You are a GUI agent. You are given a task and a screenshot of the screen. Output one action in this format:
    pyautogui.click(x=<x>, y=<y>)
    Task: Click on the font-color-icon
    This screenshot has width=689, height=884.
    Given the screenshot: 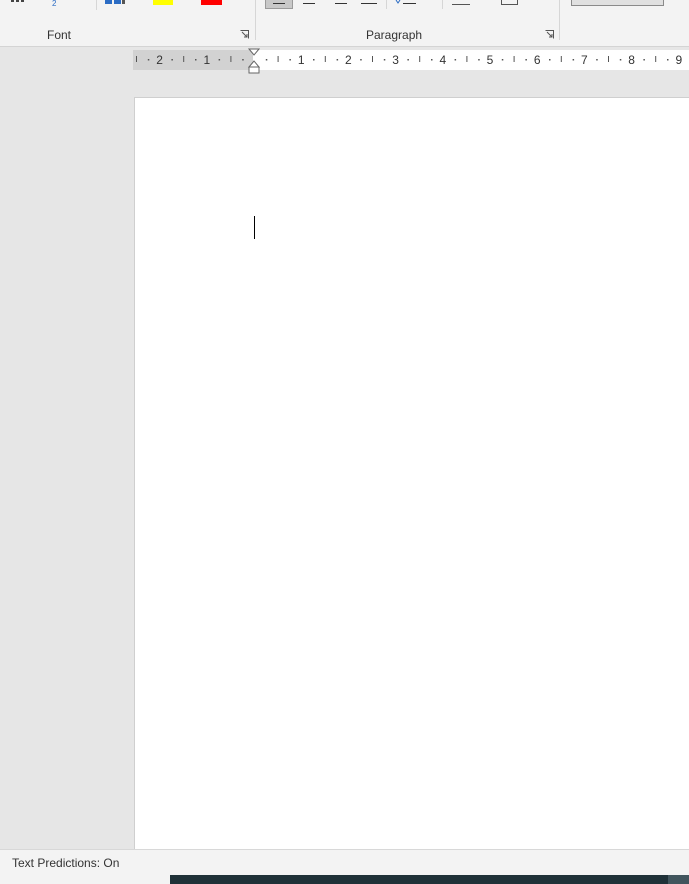 What is the action you would take?
    pyautogui.click(x=211, y=2)
    